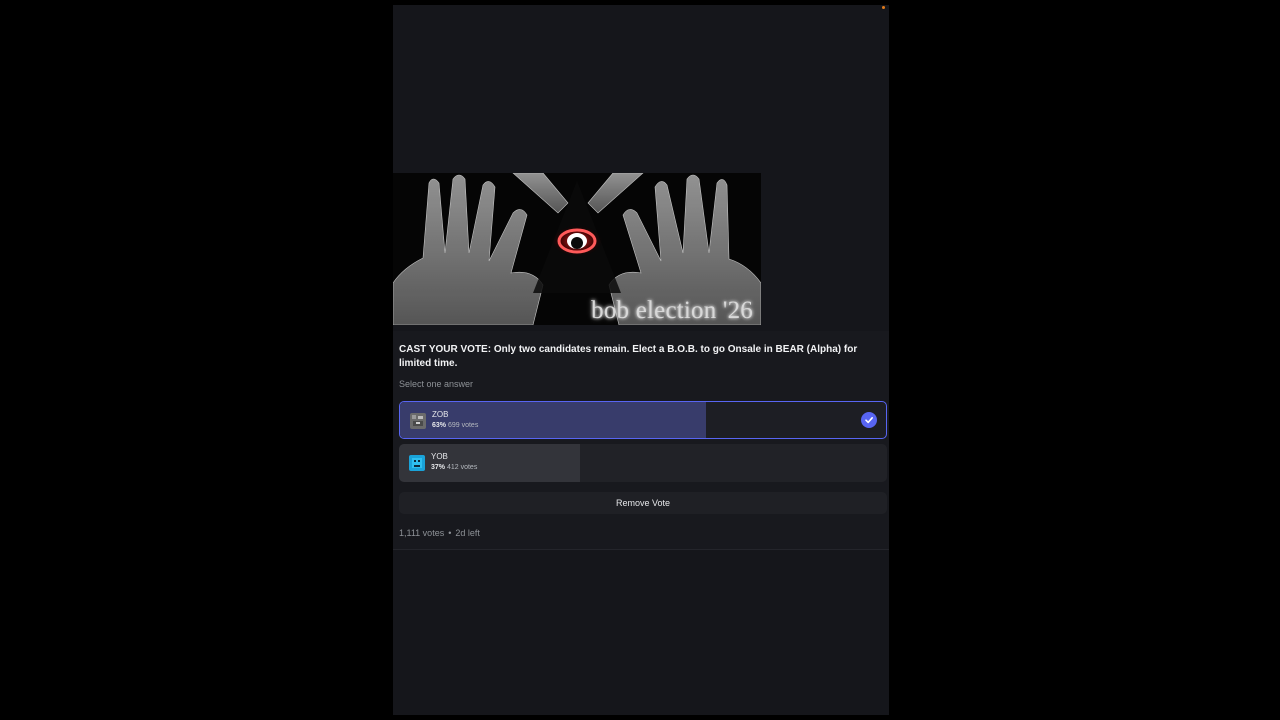 The width and height of the screenshot is (1280, 720). What do you see at coordinates (641, 89) in the screenshot?
I see `blank-area` at bounding box center [641, 89].